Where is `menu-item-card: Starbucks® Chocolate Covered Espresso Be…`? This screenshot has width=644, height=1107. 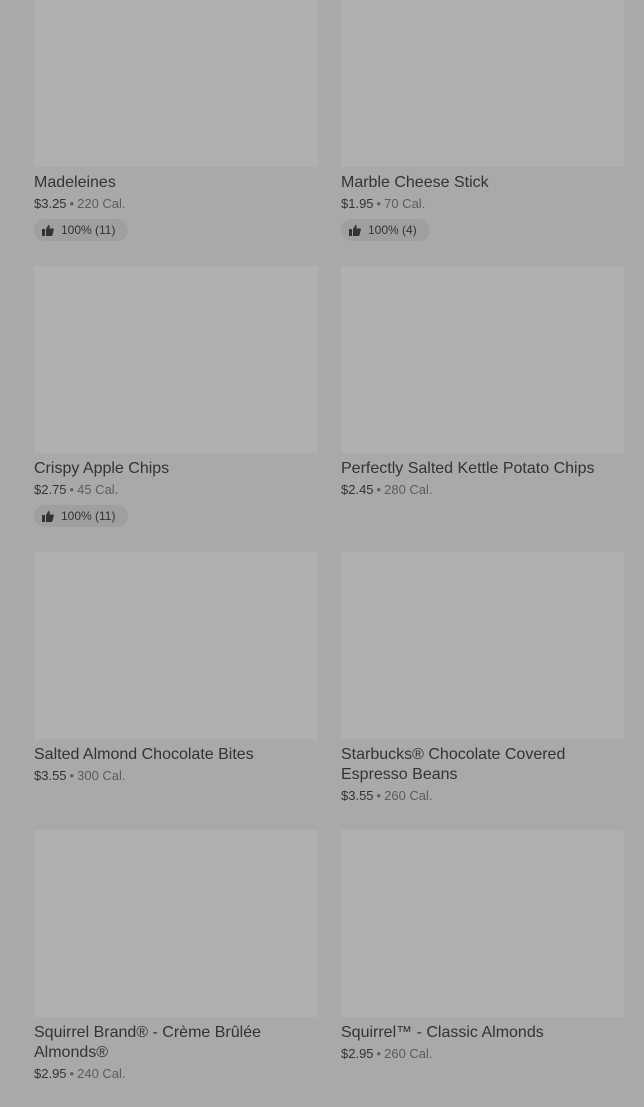
menu-item-card: Starbucks® Chocolate Covered Espresso Be… is located at coordinates (483, 678).